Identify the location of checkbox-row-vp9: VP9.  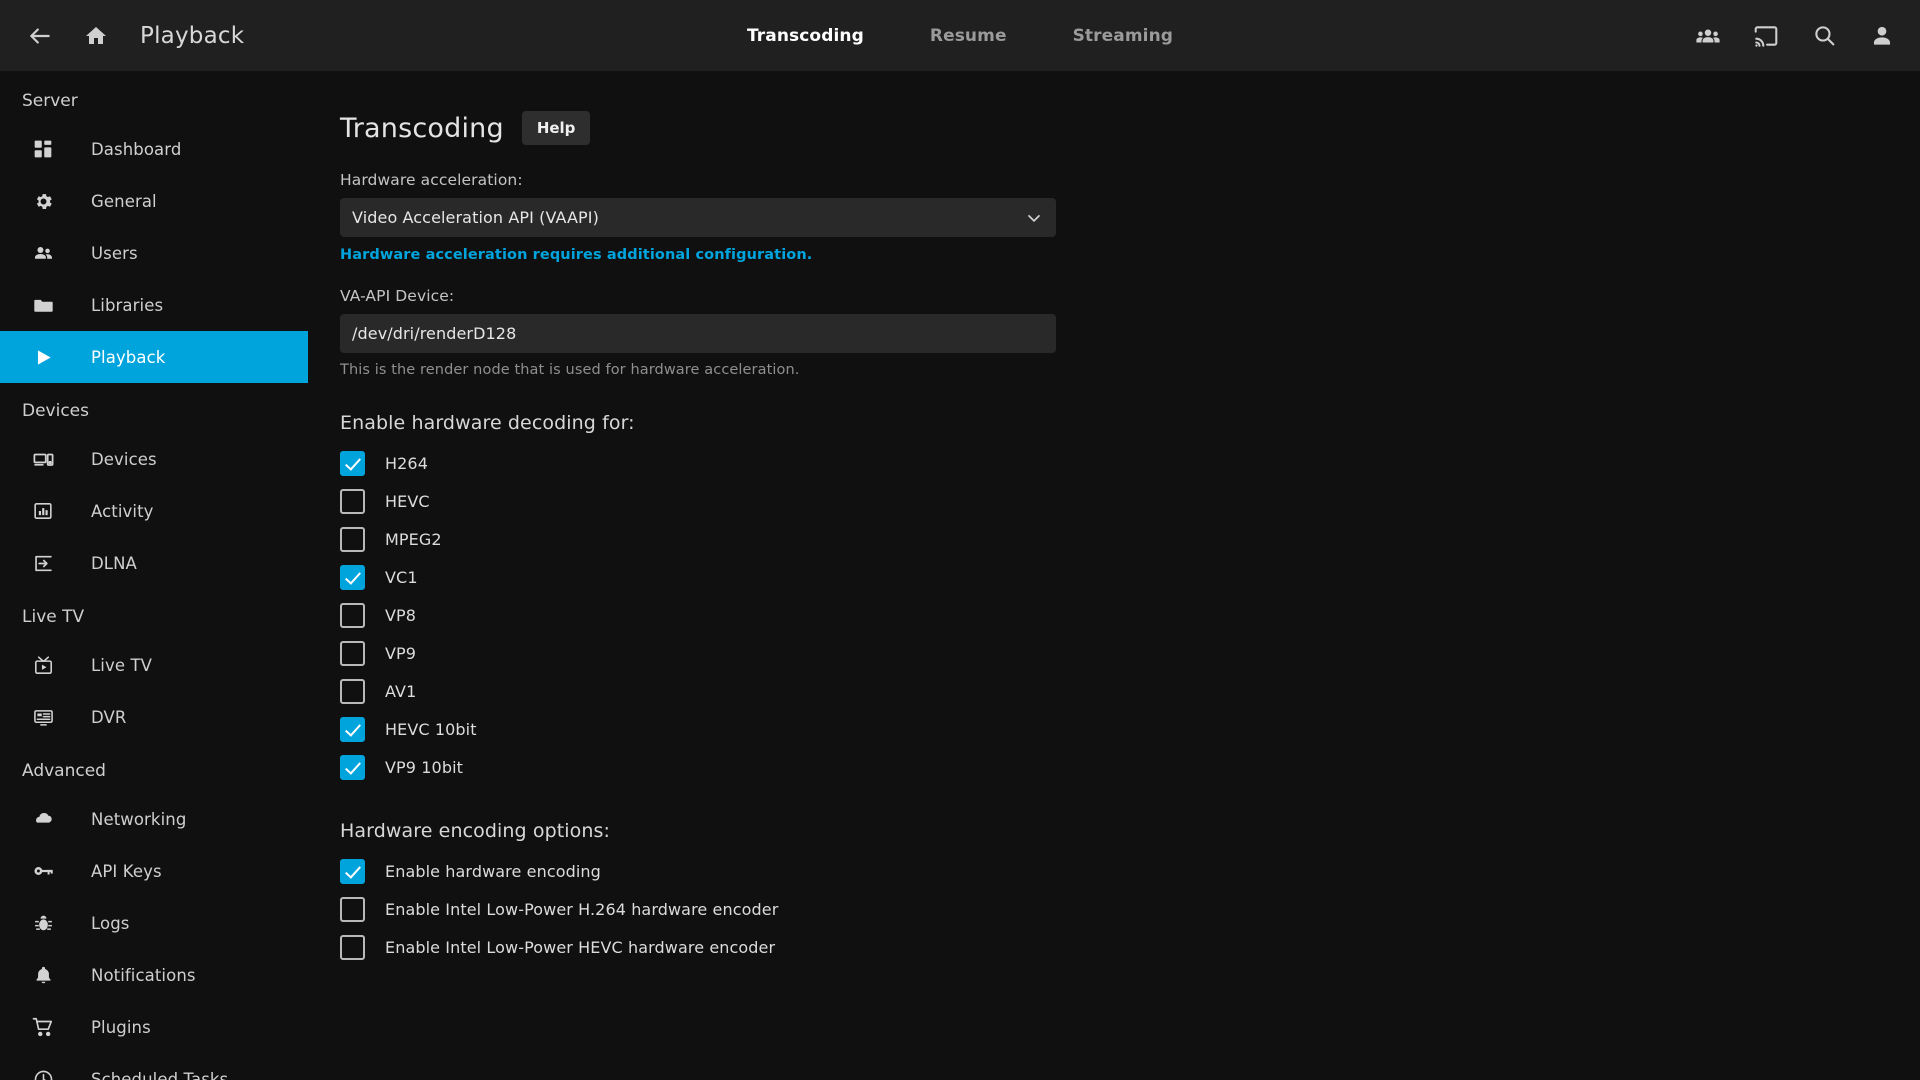
(698, 653).